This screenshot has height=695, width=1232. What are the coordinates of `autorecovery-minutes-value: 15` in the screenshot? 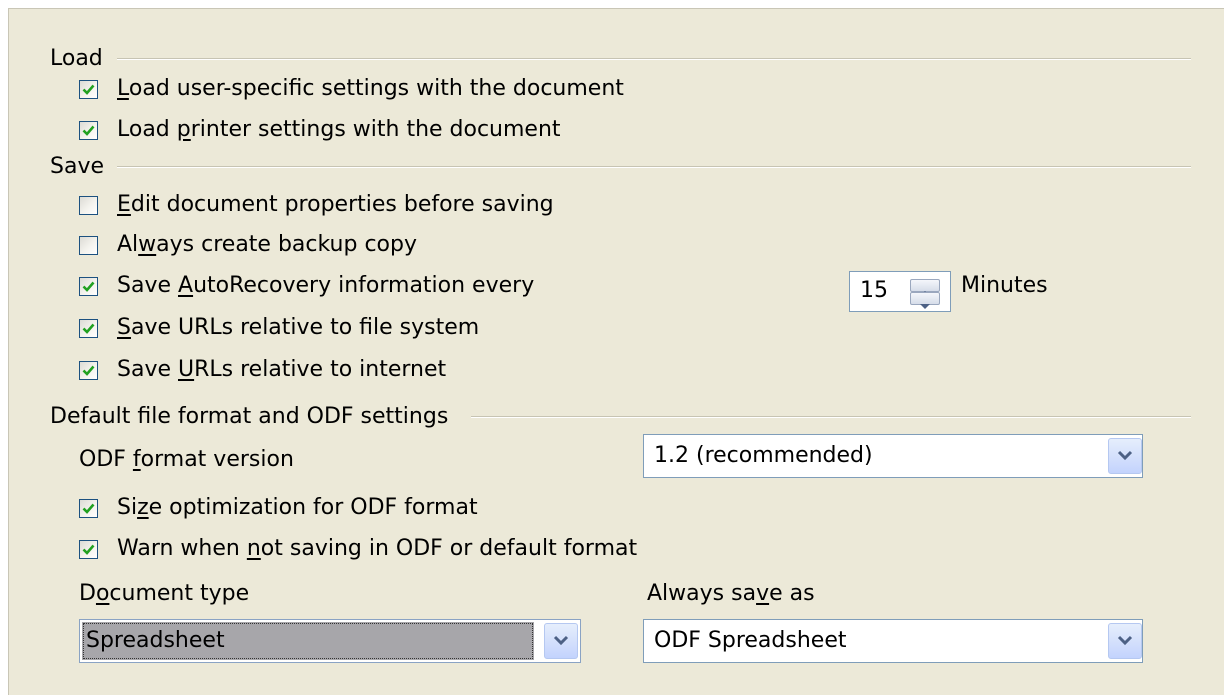 It's located at (874, 290).